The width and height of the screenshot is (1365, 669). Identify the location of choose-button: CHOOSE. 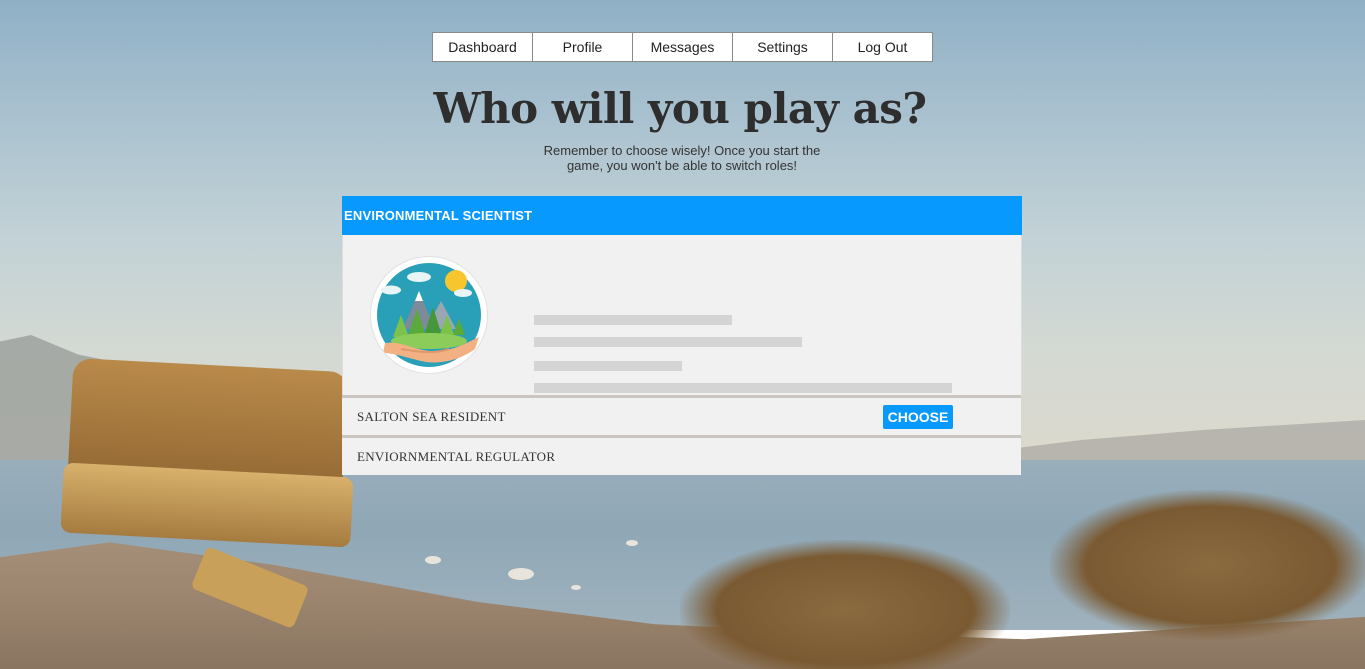
(918, 417).